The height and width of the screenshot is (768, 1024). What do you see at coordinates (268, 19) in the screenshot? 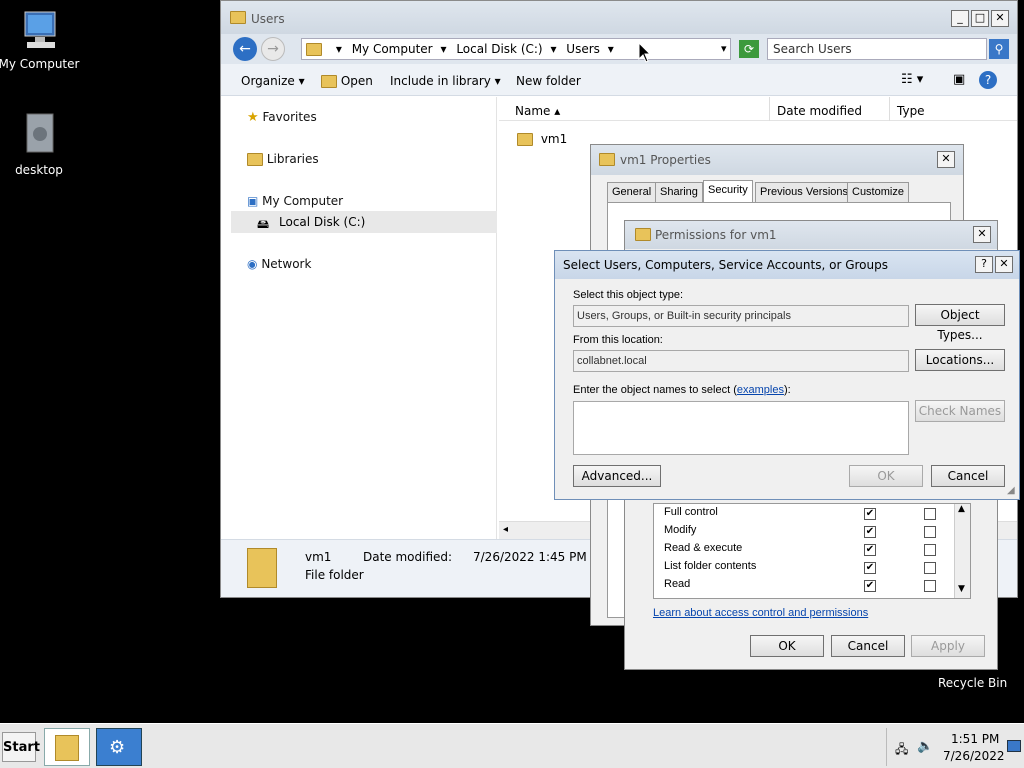
I see `window-title: Users` at bounding box center [268, 19].